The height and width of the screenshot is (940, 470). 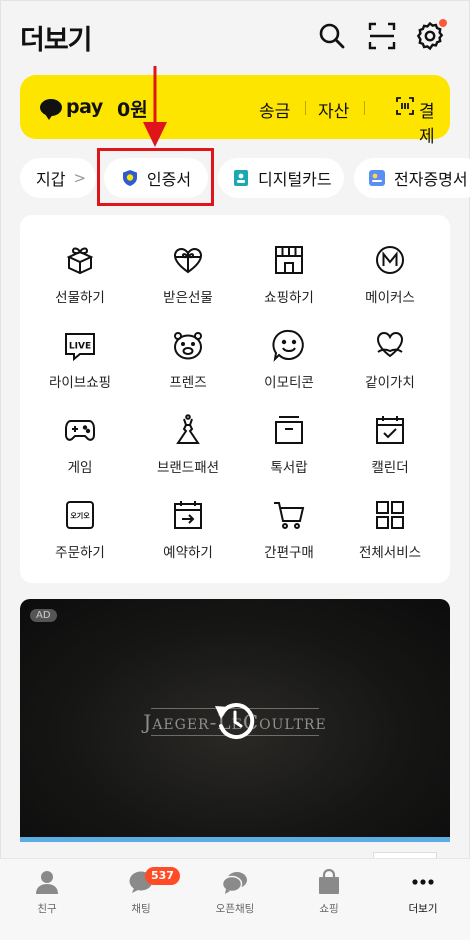 What do you see at coordinates (80, 540) in the screenshot?
I see `service-order: 오기오 주문하기` at bounding box center [80, 540].